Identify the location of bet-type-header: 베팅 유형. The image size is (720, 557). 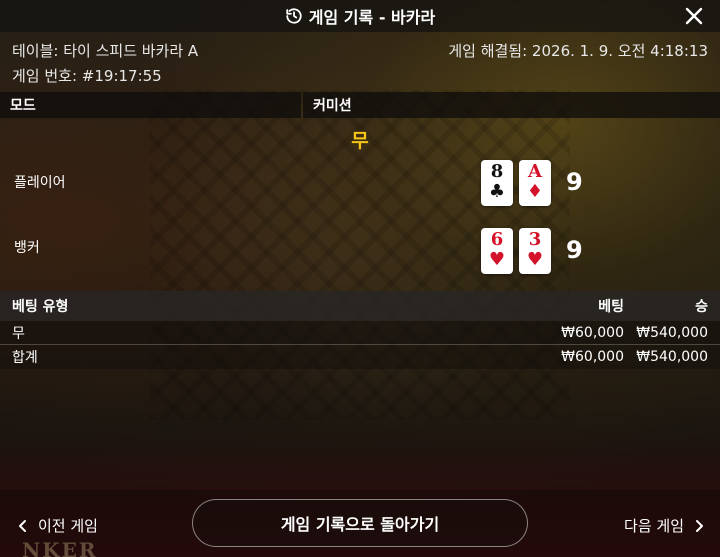
(40, 307).